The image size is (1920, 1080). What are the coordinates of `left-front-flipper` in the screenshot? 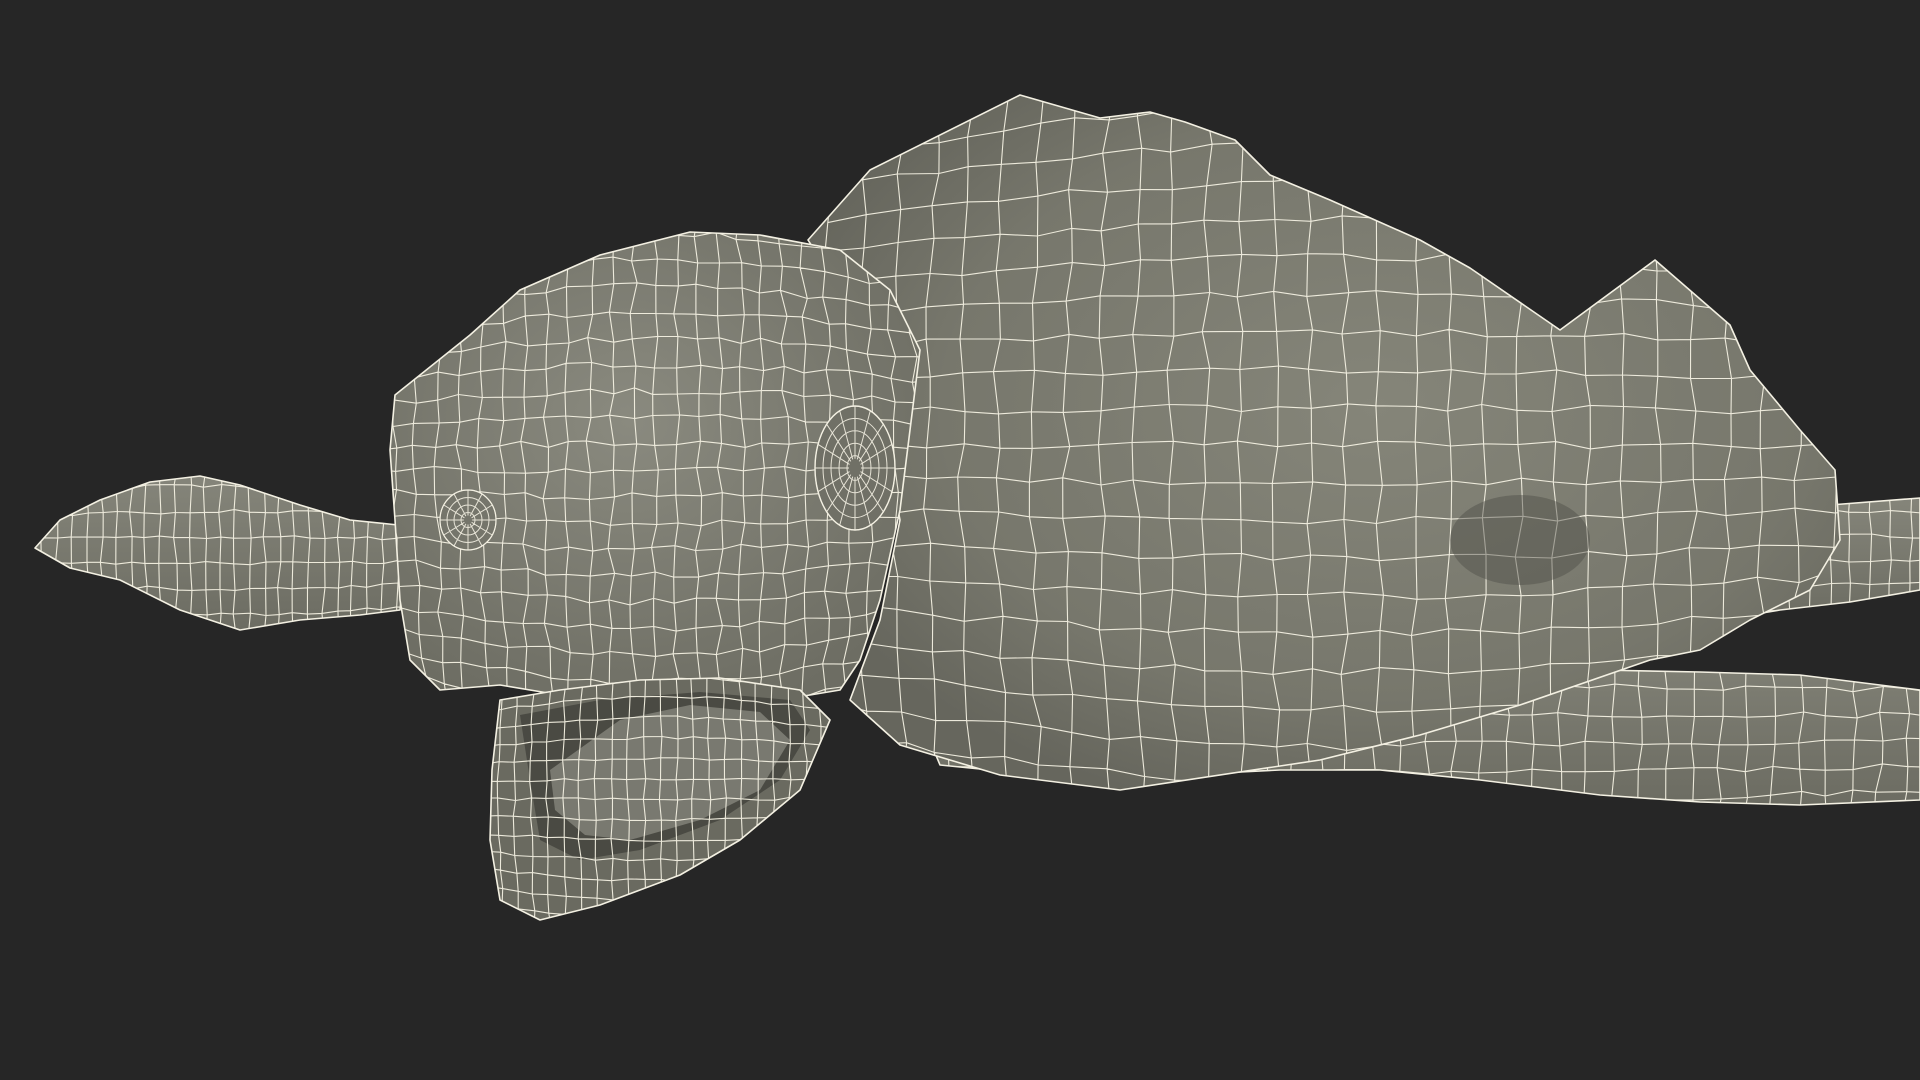 It's located at (220, 553).